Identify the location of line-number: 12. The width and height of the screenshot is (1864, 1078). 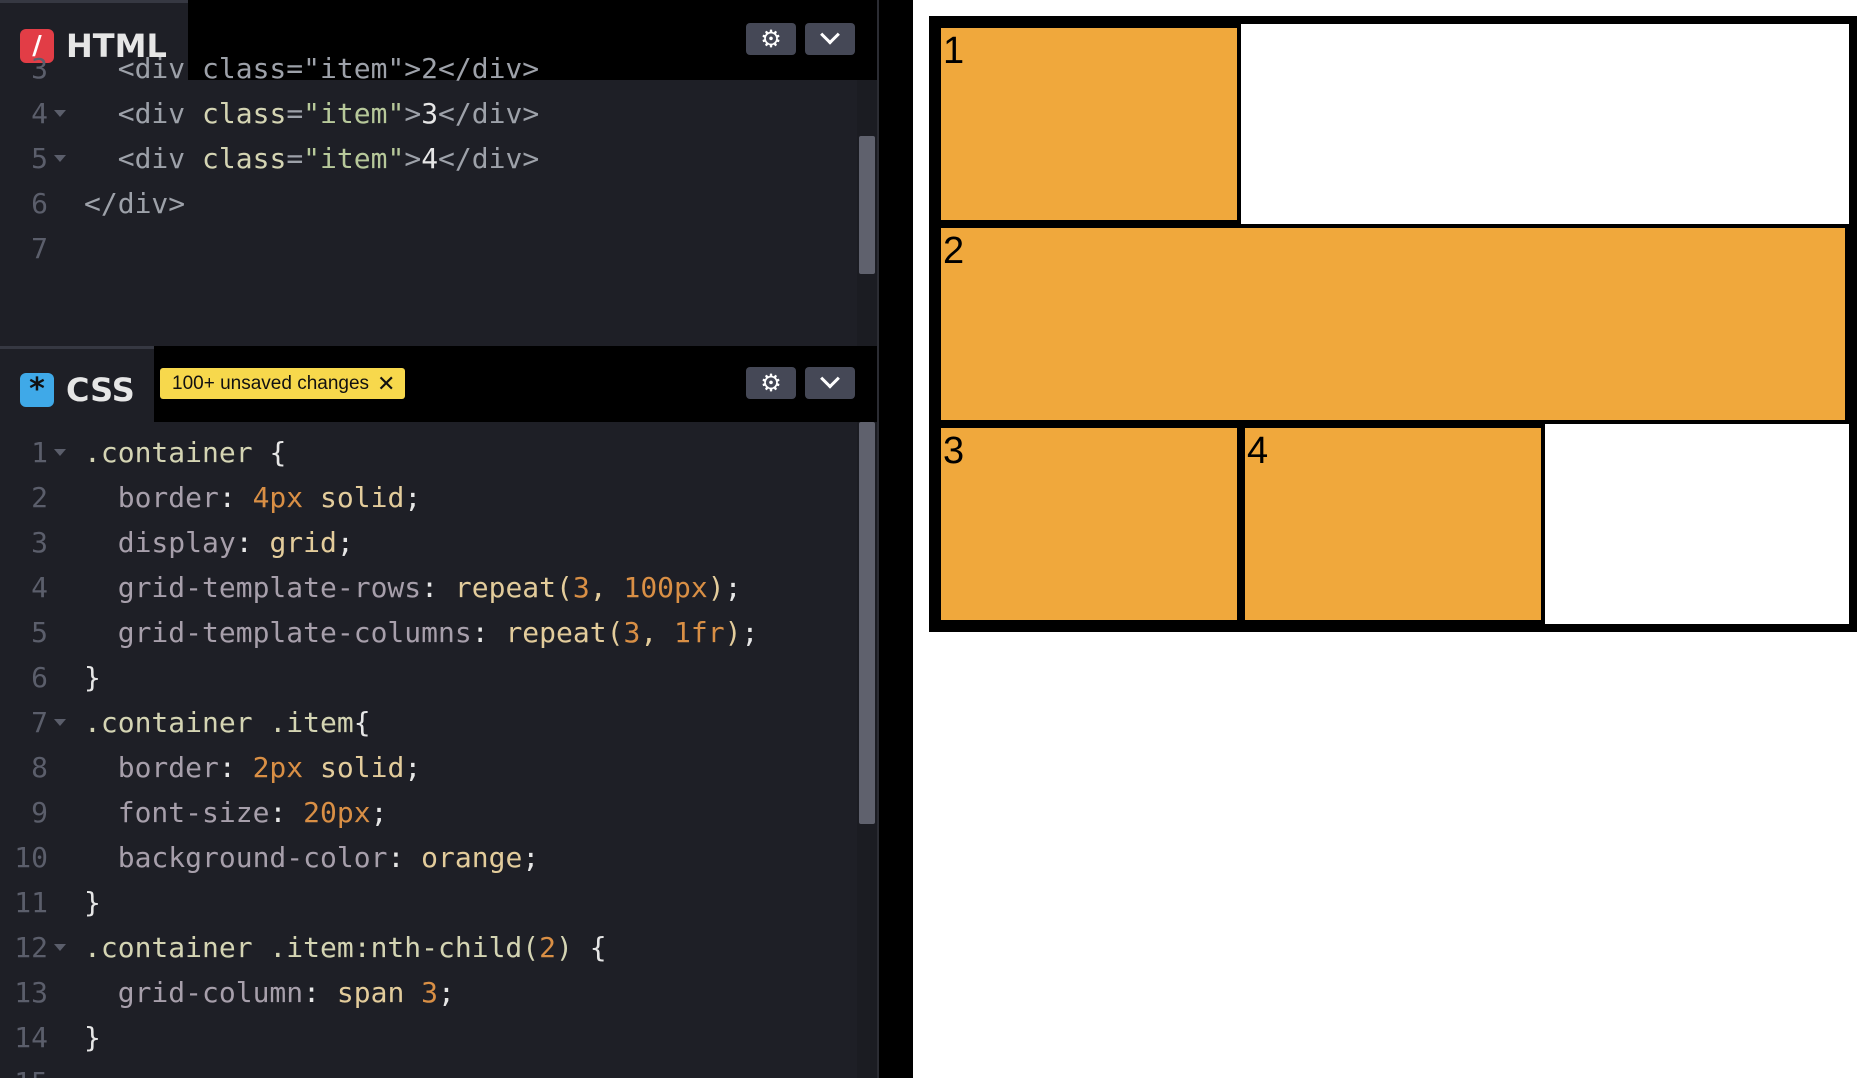
(31, 947).